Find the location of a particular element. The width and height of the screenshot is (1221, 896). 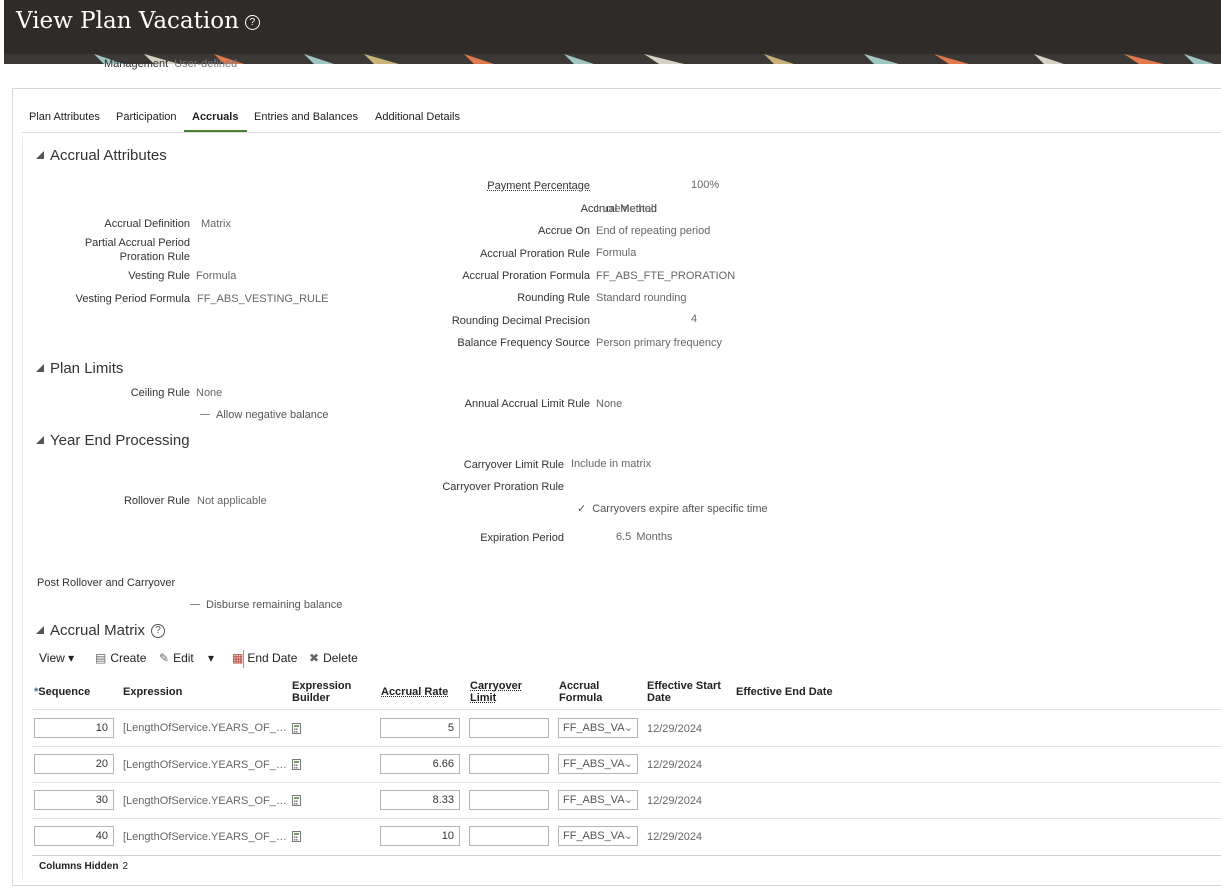

disburse-remaining-balance: Disburse remaining balance is located at coordinates (266, 605).